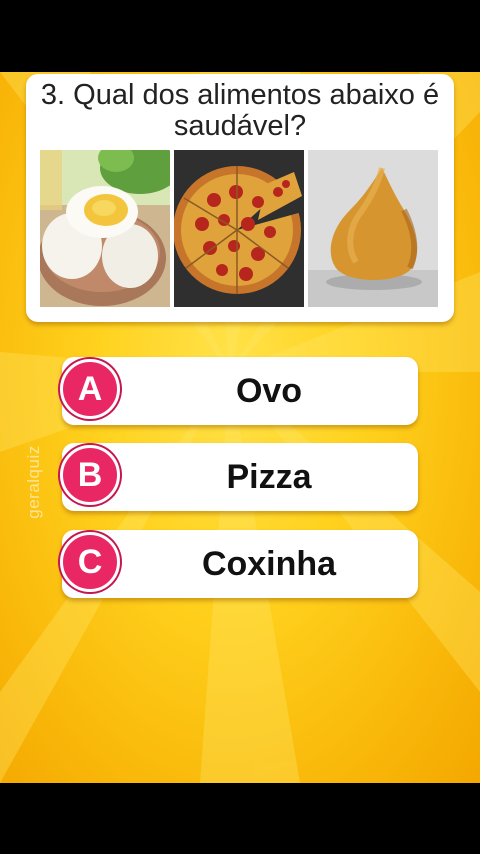 The height and width of the screenshot is (854, 480). What do you see at coordinates (240, 36) in the screenshot?
I see `top-black-bar` at bounding box center [240, 36].